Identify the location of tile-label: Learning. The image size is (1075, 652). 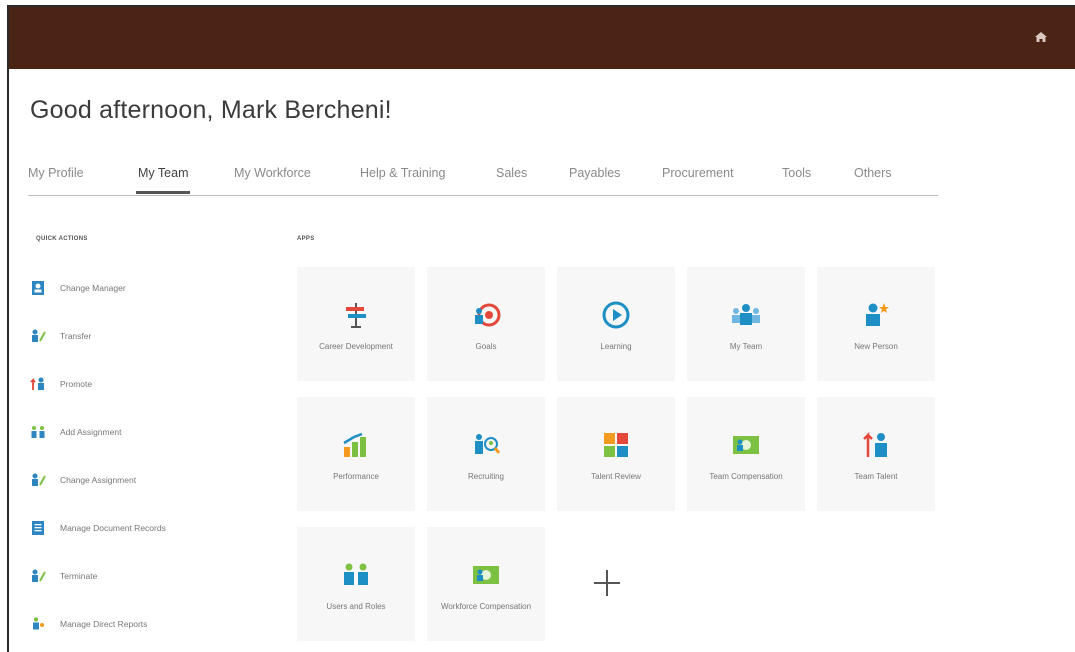
(616, 346).